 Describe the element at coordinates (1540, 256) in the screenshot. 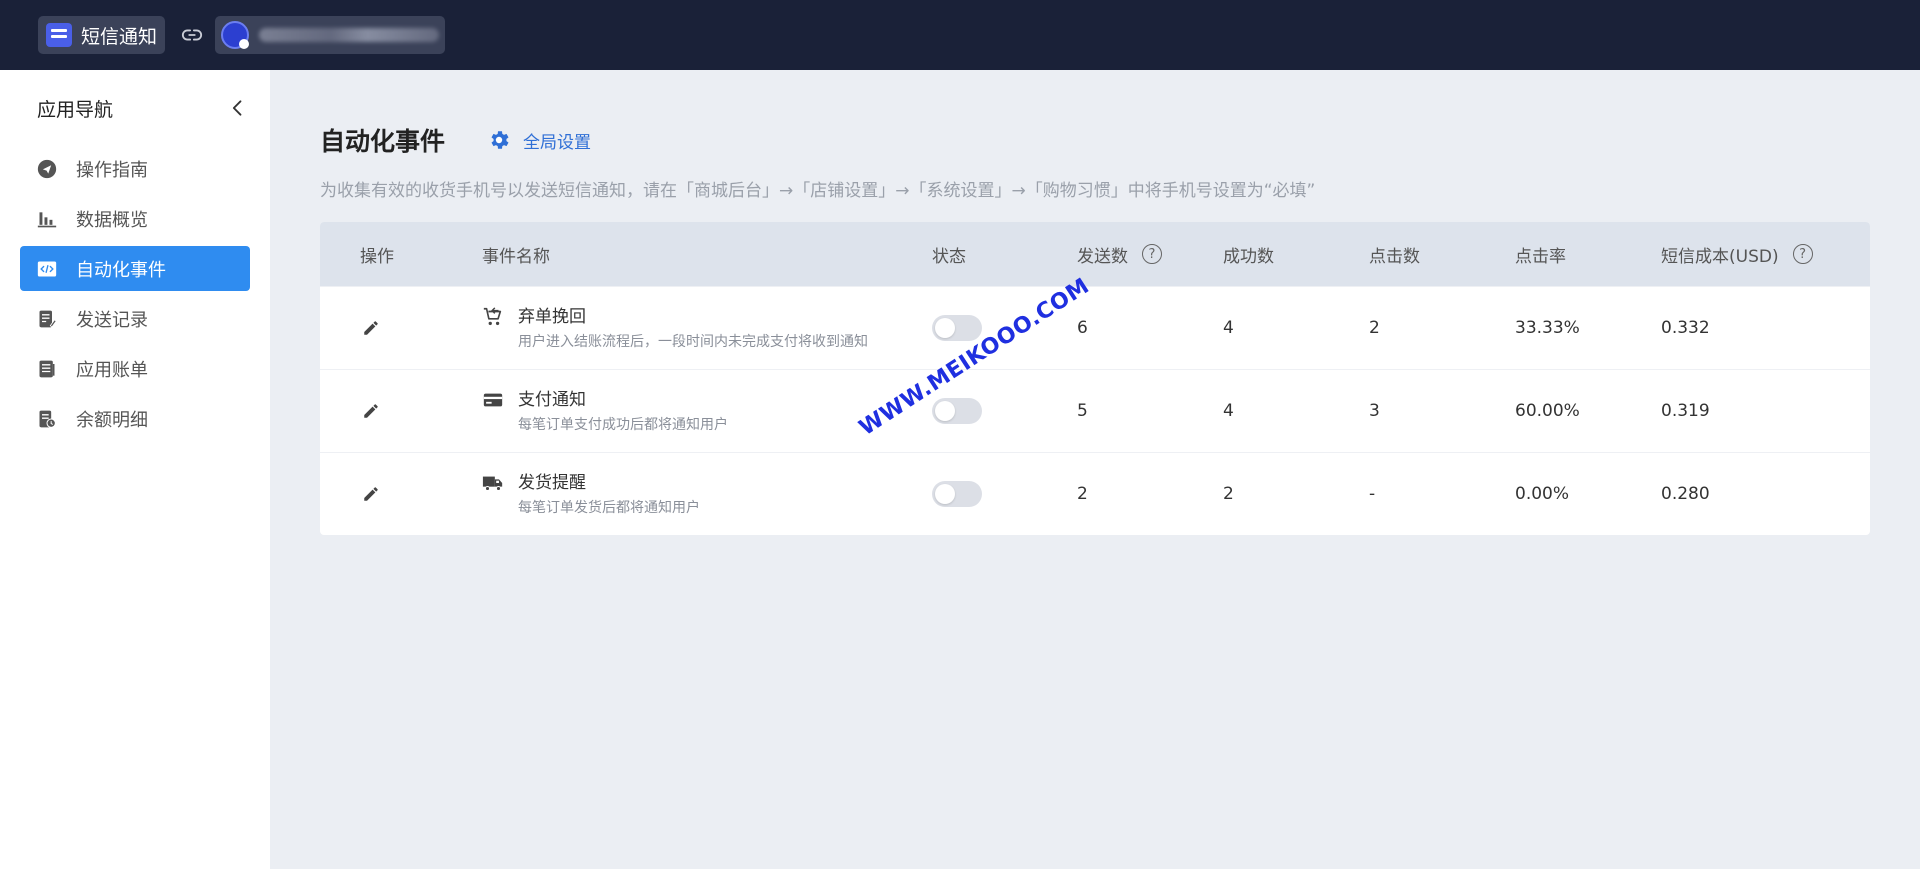

I see `header-rate: 点击率` at that location.